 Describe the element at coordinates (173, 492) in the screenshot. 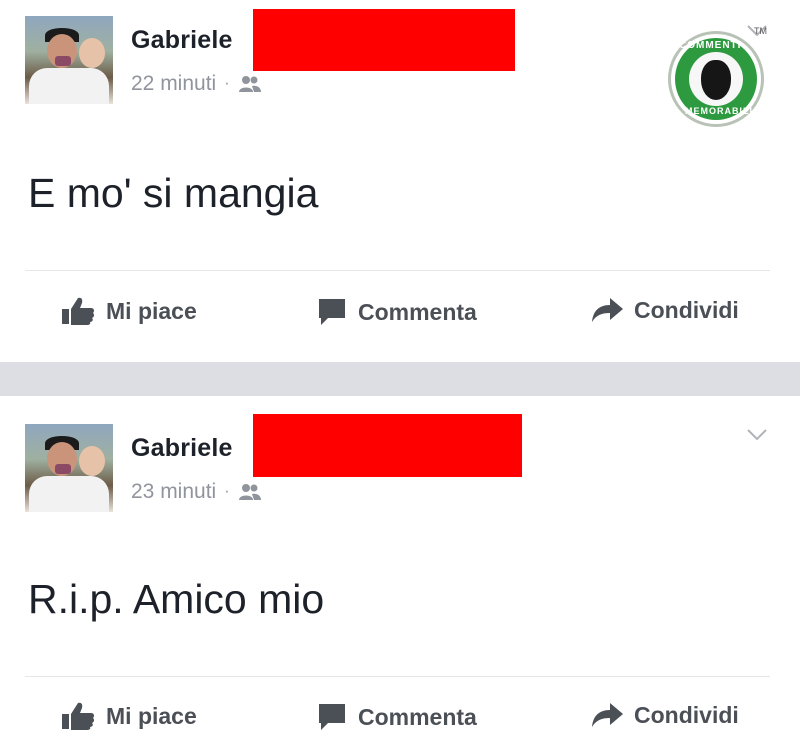

I see `post-time: 23 minuti` at that location.